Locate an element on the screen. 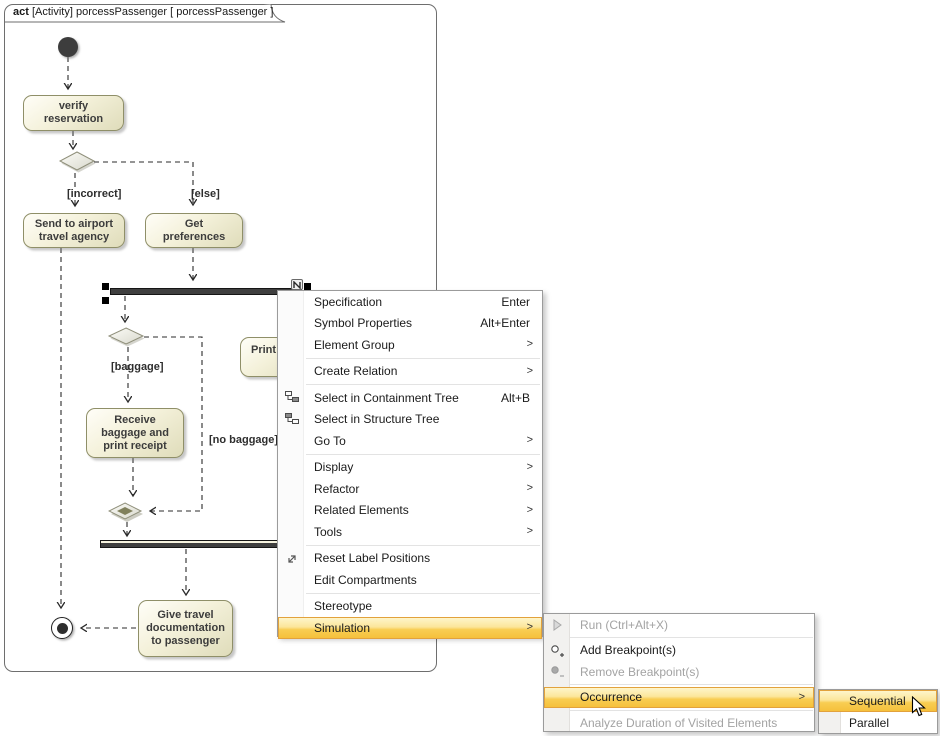 The height and width of the screenshot is (736, 940). action-label: Give travel documentation to passenger is located at coordinates (185, 628).